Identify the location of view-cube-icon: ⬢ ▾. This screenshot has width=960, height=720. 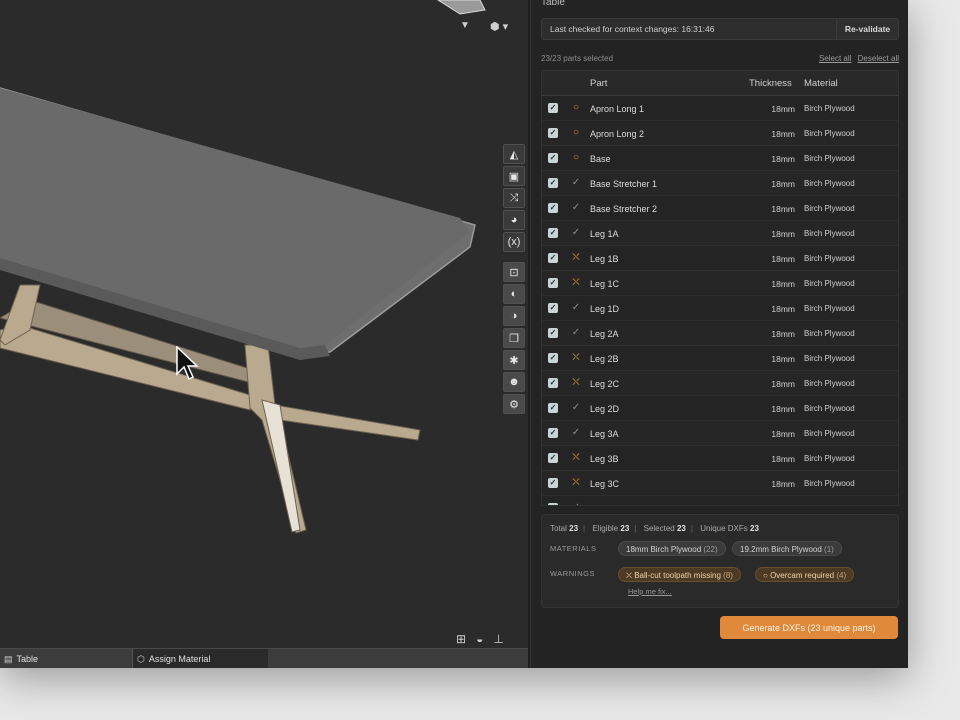
(499, 26).